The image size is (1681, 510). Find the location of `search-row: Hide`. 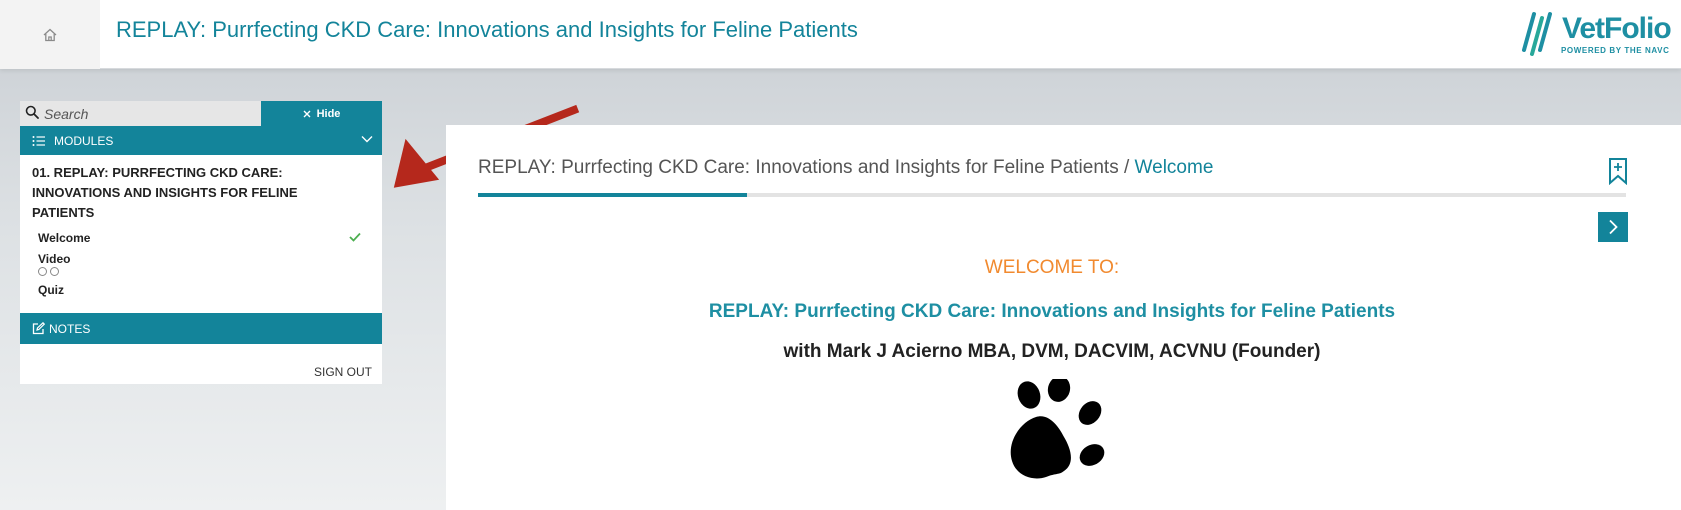

search-row: Hide is located at coordinates (201, 113).